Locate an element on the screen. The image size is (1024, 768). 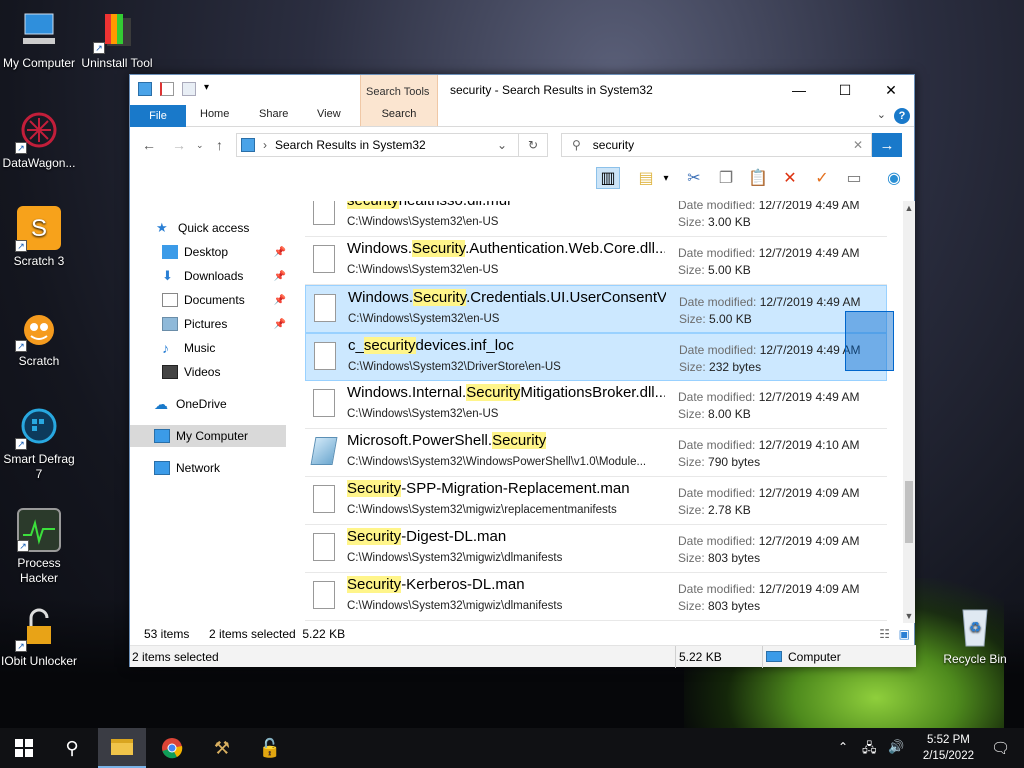
network-tray-icon: 🖧 is located at coordinates (869, 750).